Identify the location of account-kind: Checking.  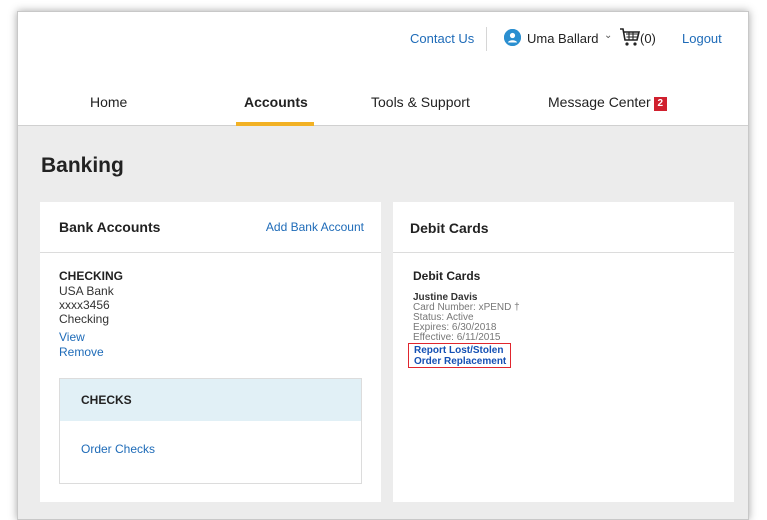
(84, 319).